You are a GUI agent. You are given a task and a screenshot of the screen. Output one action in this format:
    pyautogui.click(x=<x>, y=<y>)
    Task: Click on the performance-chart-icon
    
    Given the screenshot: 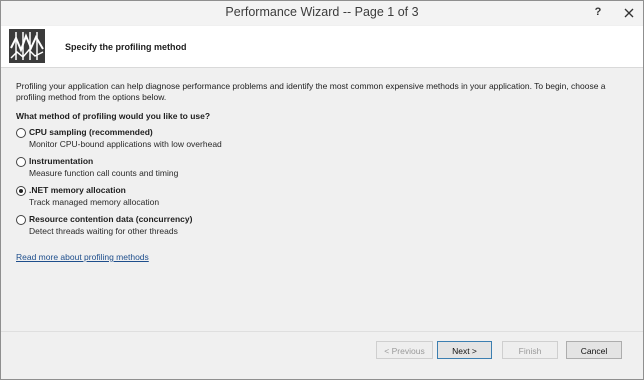 What is the action you would take?
    pyautogui.click(x=27, y=46)
    